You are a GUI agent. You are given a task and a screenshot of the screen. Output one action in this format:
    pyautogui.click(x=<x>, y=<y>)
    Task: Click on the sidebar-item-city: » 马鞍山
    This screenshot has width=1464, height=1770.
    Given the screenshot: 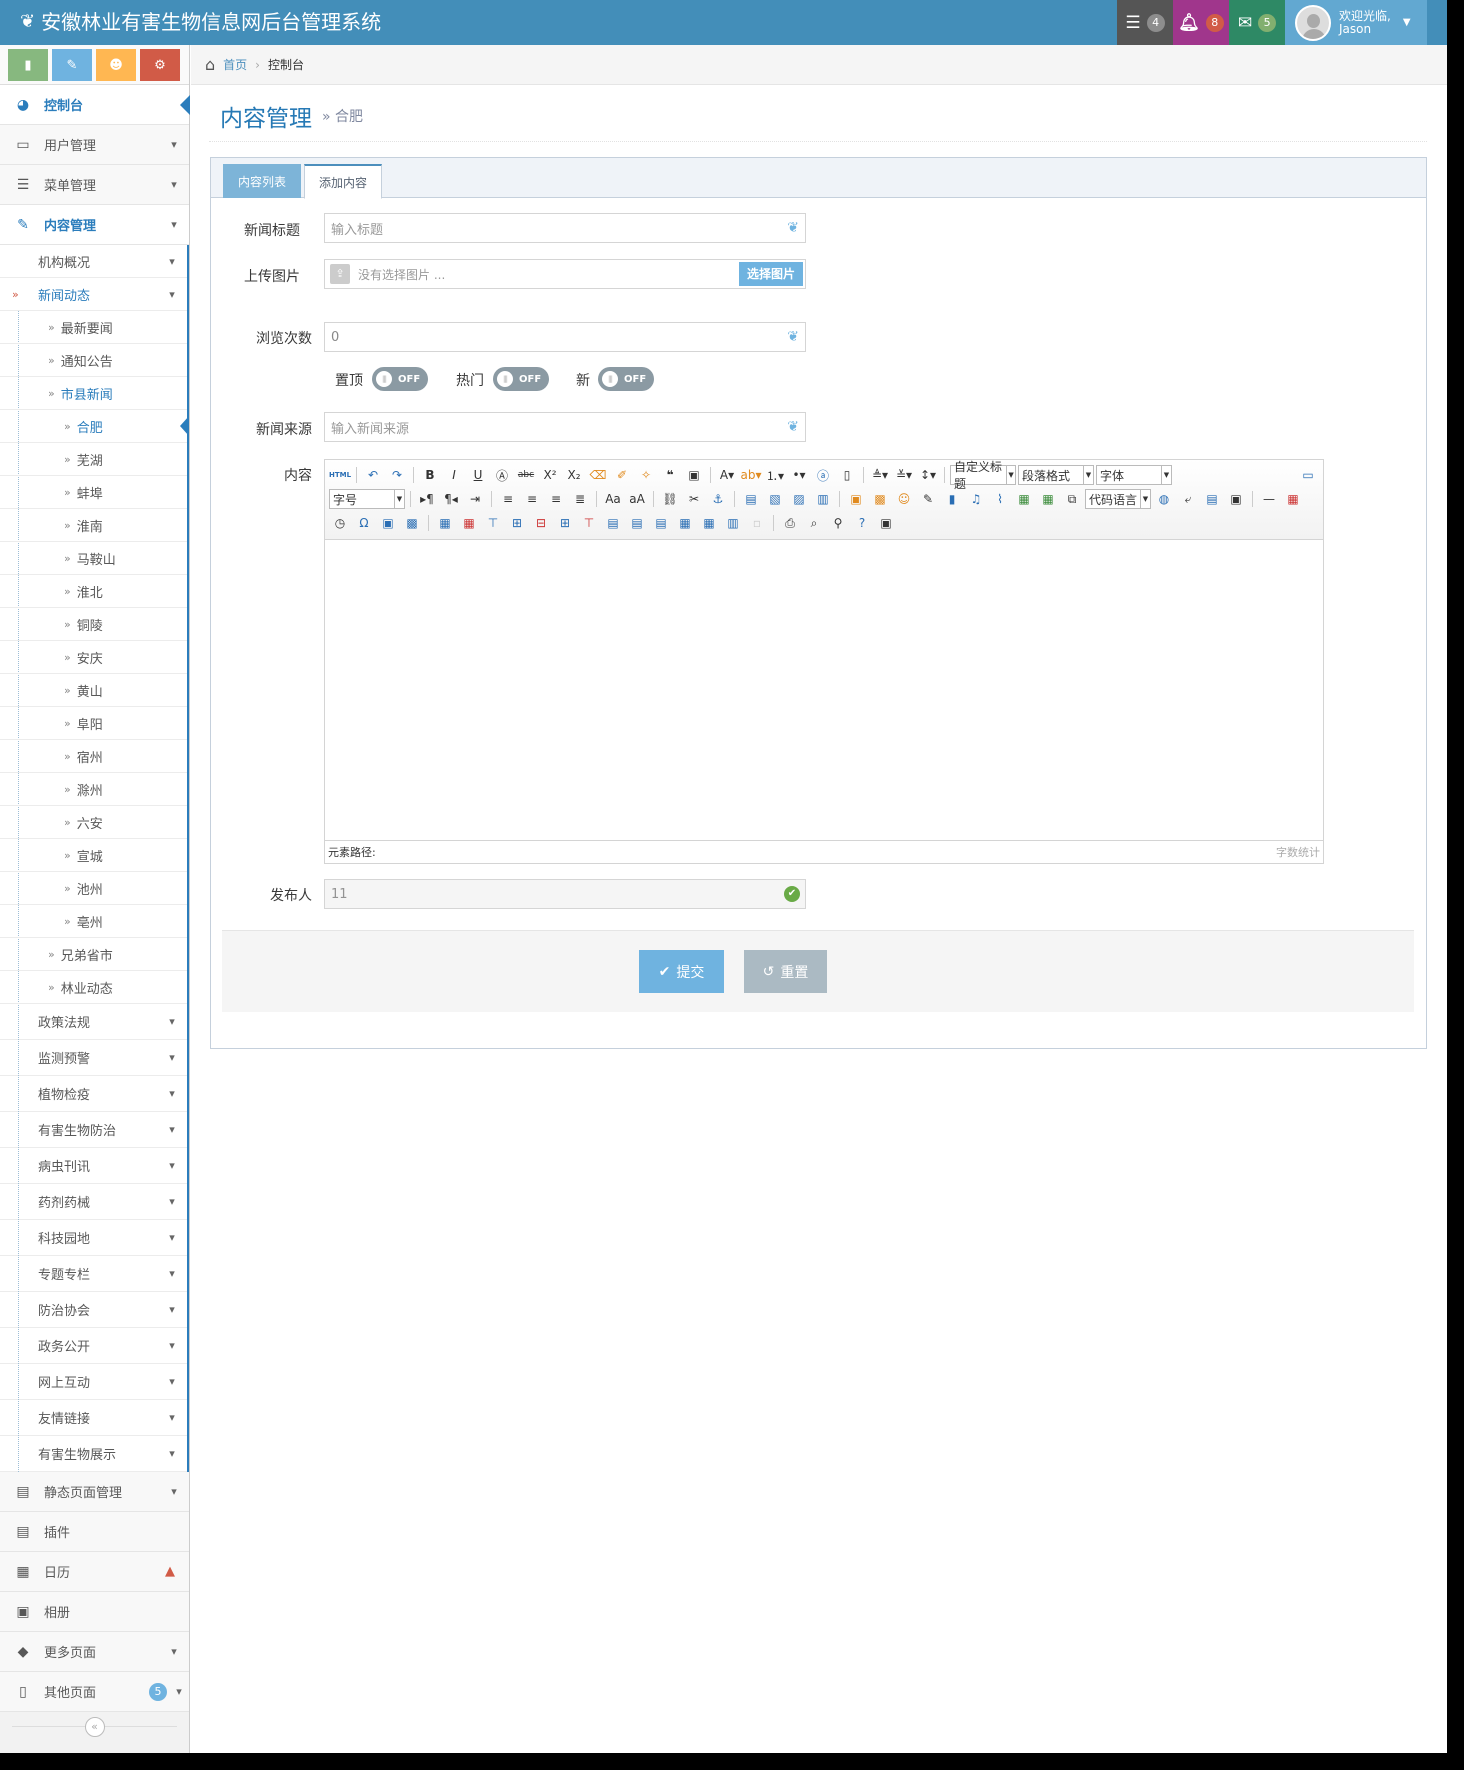 What is the action you would take?
    pyautogui.click(x=93, y=558)
    